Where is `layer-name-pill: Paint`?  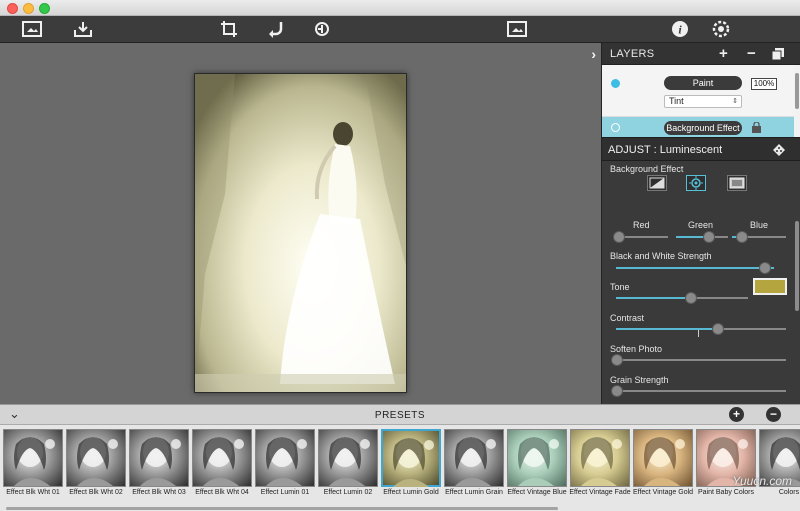 layer-name-pill: Paint is located at coordinates (703, 83).